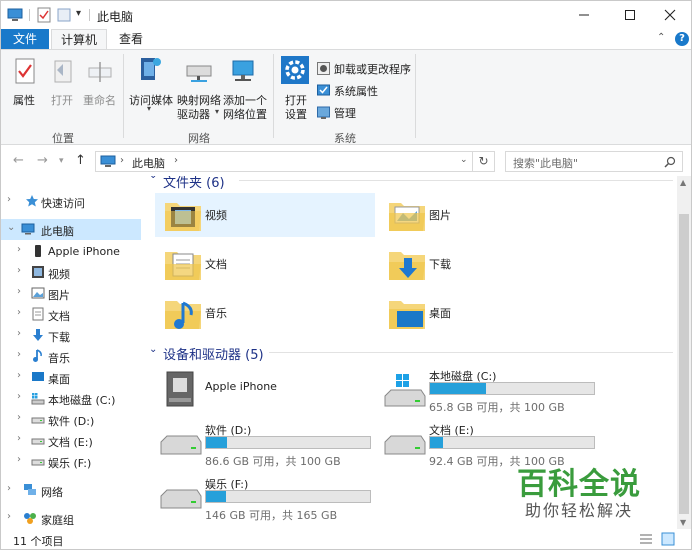 This screenshot has height=550, width=692. Describe the element at coordinates (25, 39) in the screenshot. I see `tab-file: 文件` at that location.